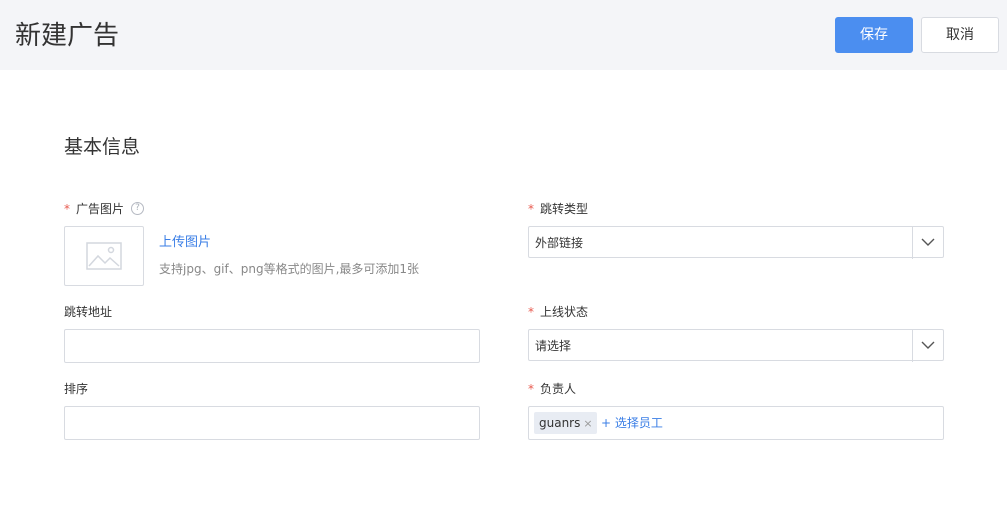  Describe the element at coordinates (185, 243) in the screenshot. I see `upload-image-link: 上传图片` at that location.